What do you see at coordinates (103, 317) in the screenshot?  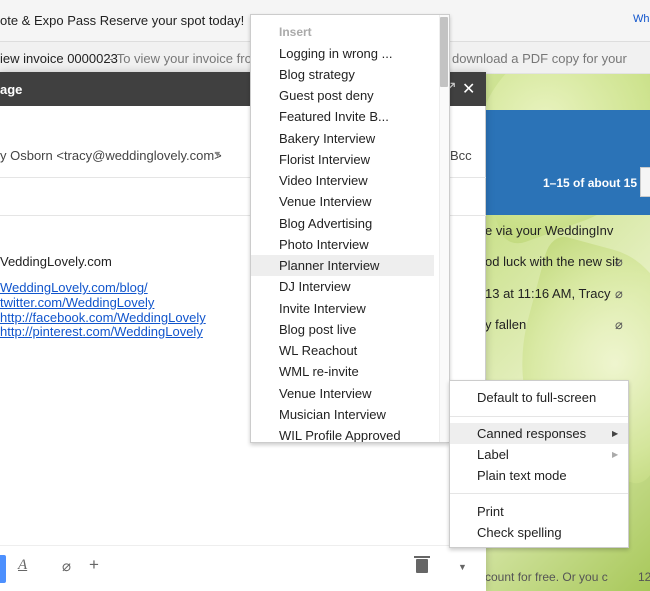 I see `signature-link: http://facebook.com/WeddingLovely` at bounding box center [103, 317].